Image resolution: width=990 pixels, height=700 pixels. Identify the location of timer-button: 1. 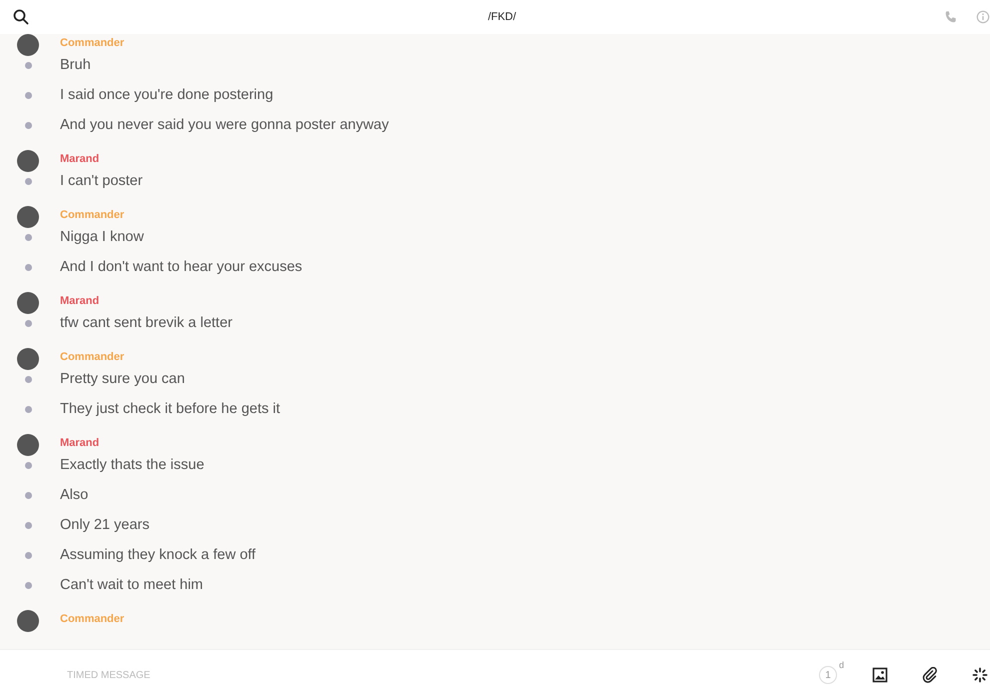
(827, 675).